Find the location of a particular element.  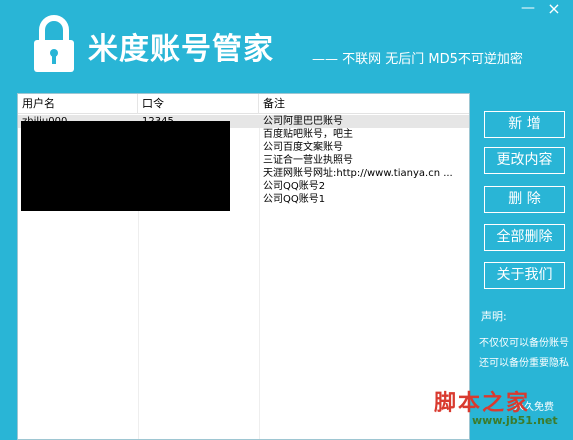

about-button: 关于我们 is located at coordinates (524, 275).